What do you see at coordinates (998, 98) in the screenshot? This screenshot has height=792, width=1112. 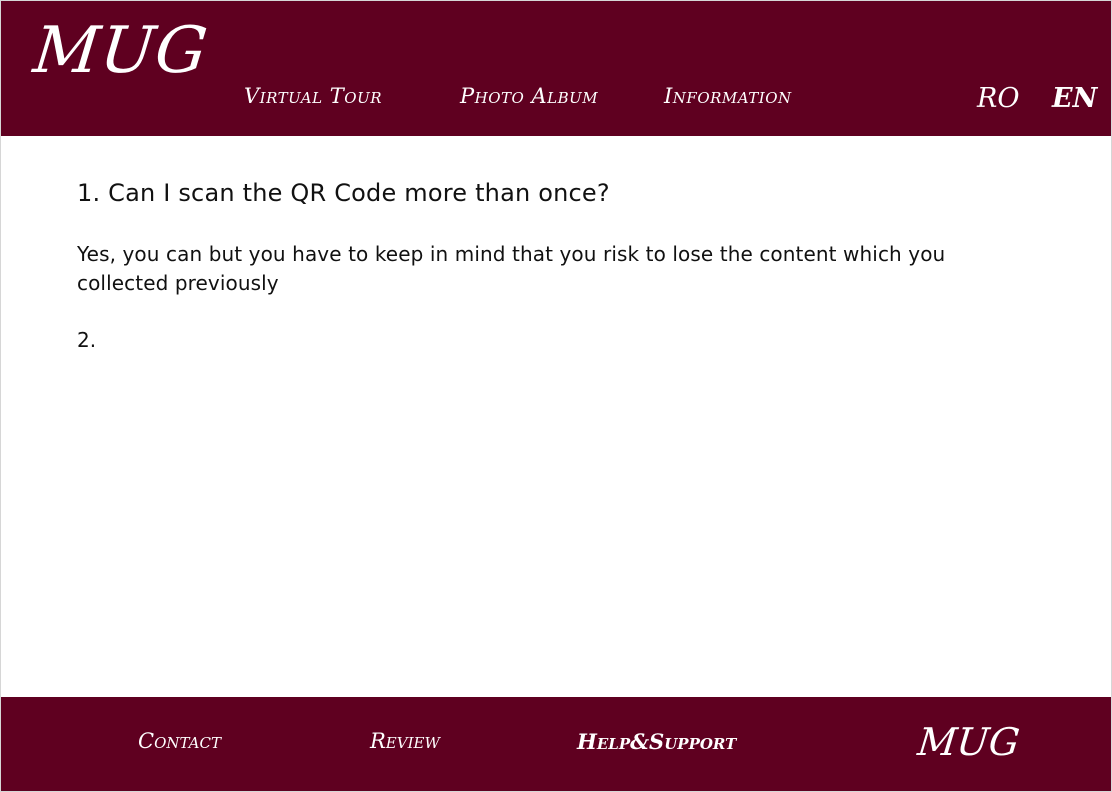 I see `language-ro-link: RO` at bounding box center [998, 98].